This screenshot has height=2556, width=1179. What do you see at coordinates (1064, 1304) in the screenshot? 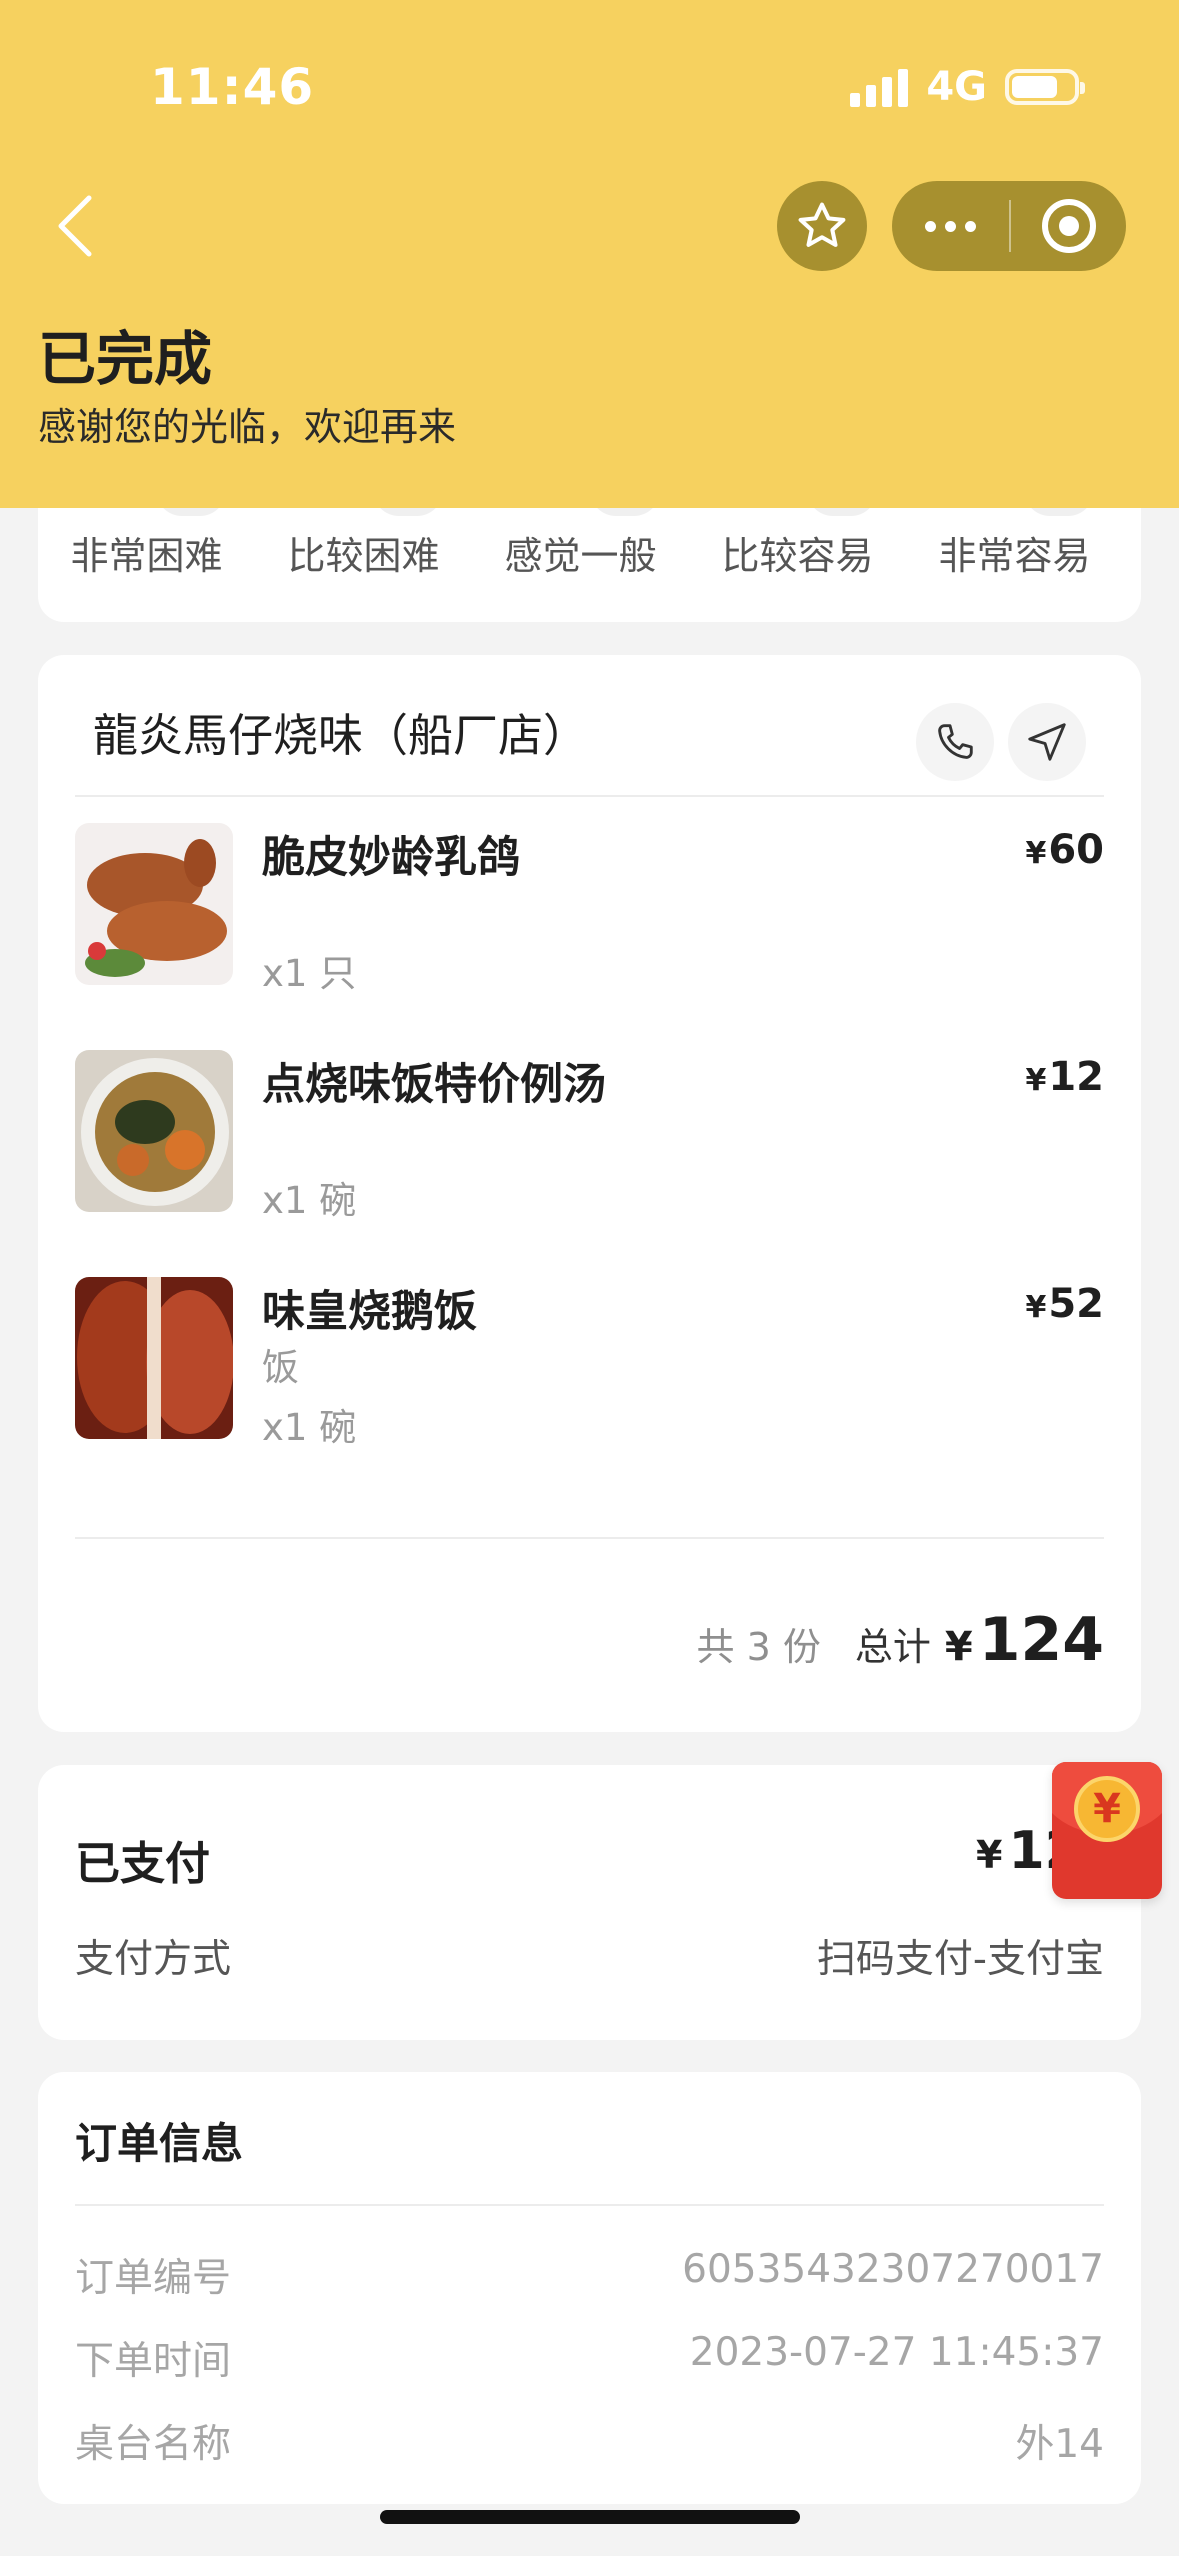
I see `item-price: ¥52` at bounding box center [1064, 1304].